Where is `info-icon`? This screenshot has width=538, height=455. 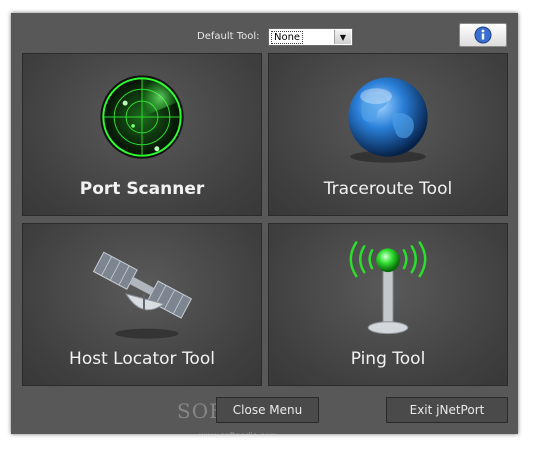
info-icon is located at coordinates (483, 35).